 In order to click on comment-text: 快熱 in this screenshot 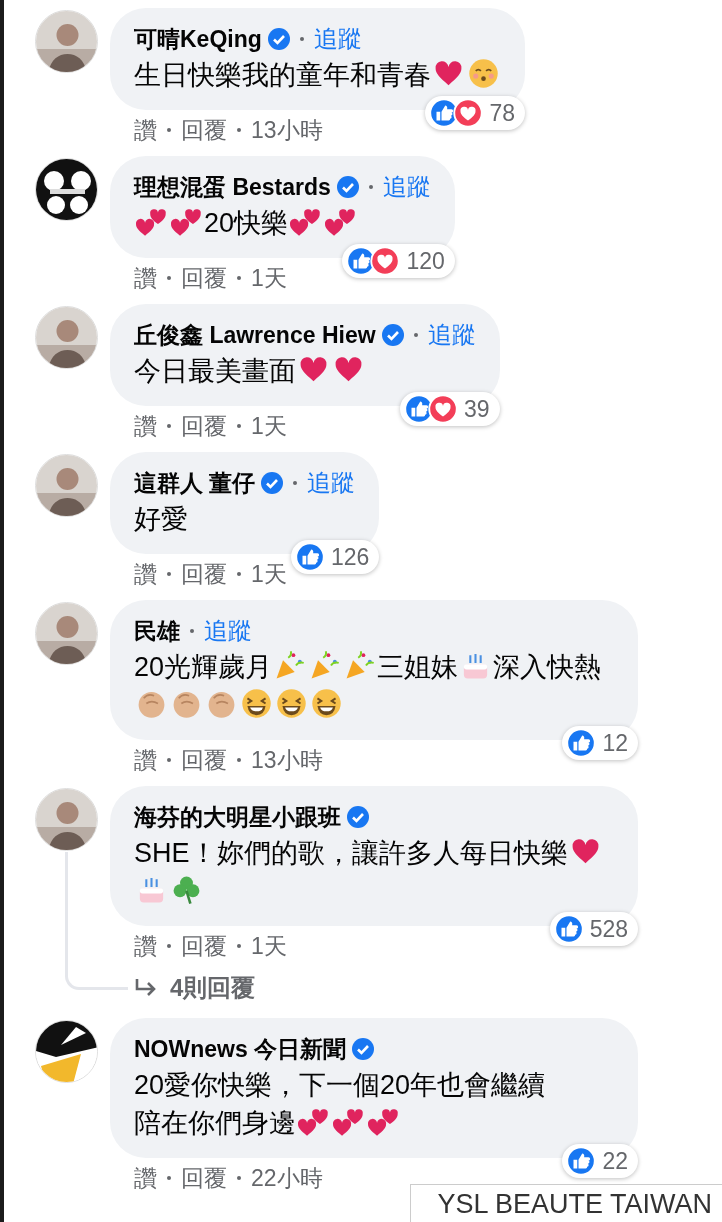, I will do `click(574, 667)`.